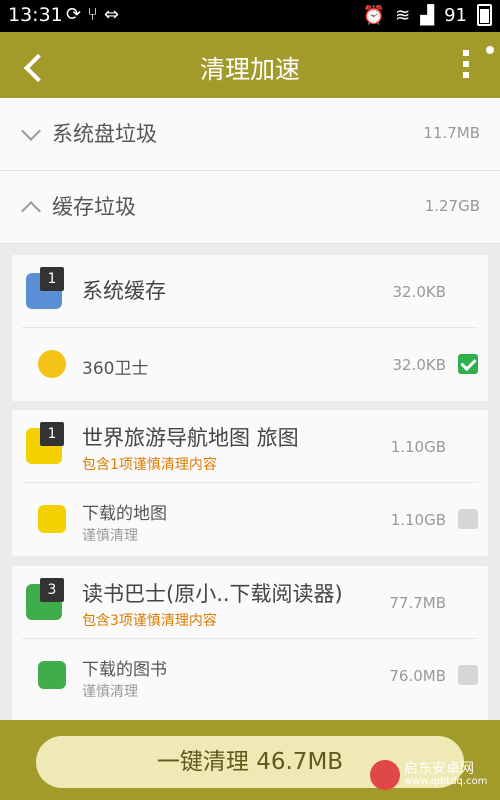 This screenshot has height=800, width=500. What do you see at coordinates (250, 364) in the screenshot?
I see `cache-item: 360卫士 32.0KB` at bounding box center [250, 364].